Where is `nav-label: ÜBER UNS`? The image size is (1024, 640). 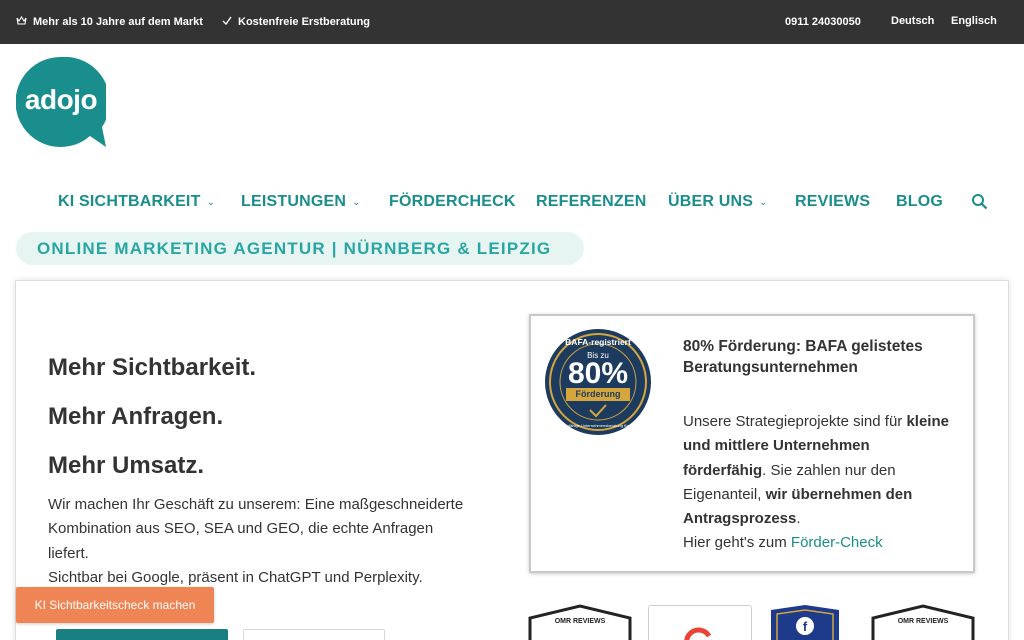 nav-label: ÜBER UNS is located at coordinates (711, 201).